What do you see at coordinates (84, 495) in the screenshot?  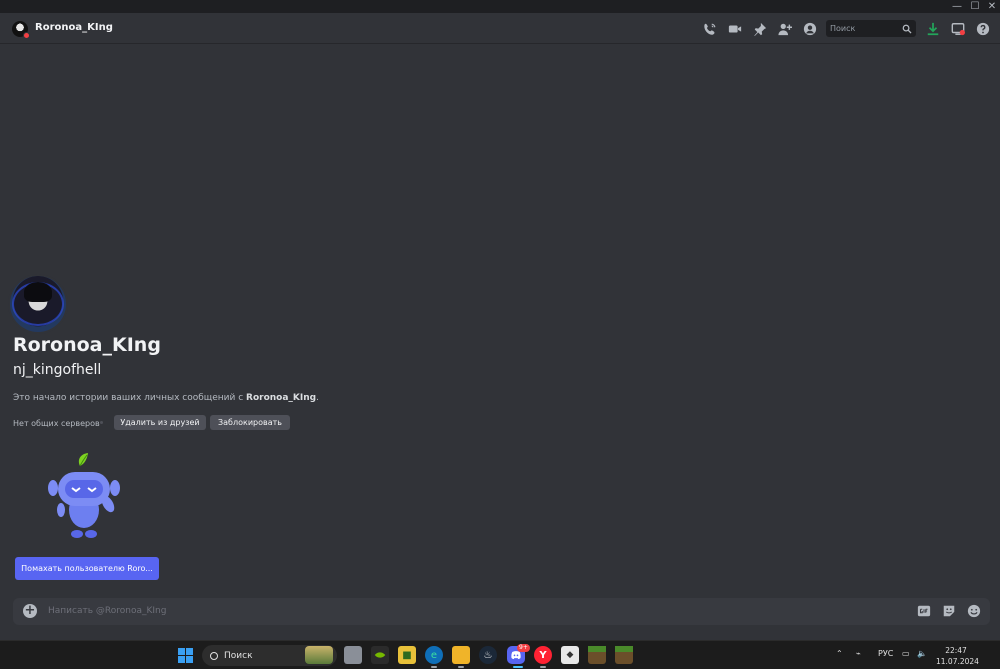 I see `wumpus-wave-illustration` at bounding box center [84, 495].